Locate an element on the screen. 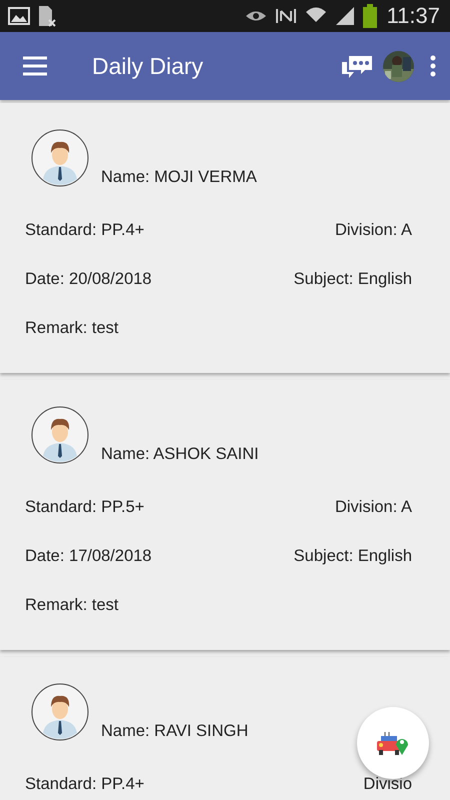  signal-icon is located at coordinates (344, 16).